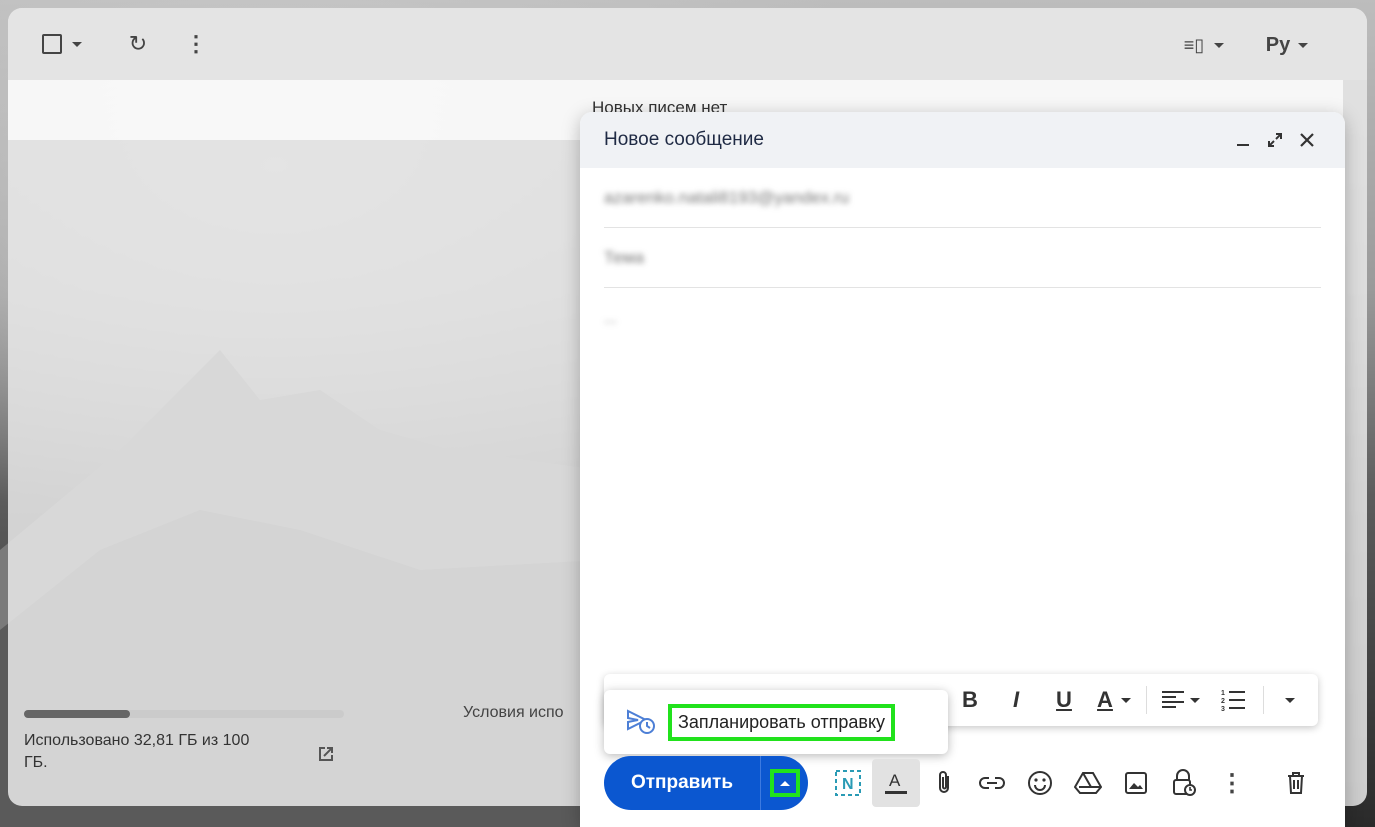 Image resolution: width=1375 pixels, height=827 pixels. Describe the element at coordinates (184, 714) in the screenshot. I see `storage-track` at that location.